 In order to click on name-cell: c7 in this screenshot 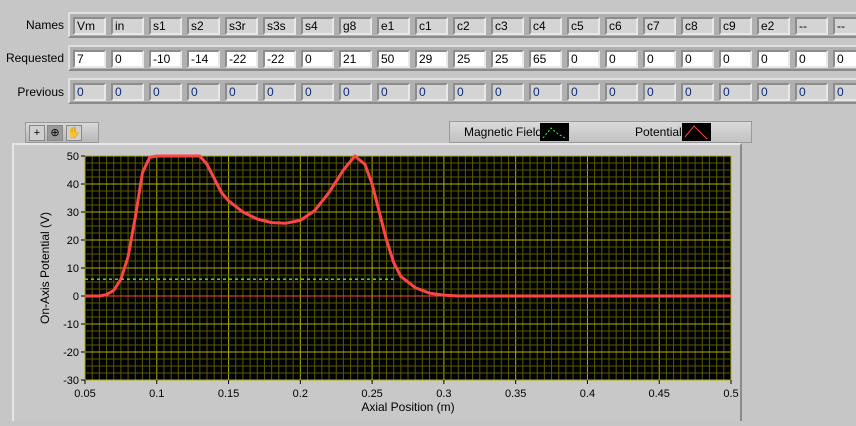, I will do `click(659, 26)`.